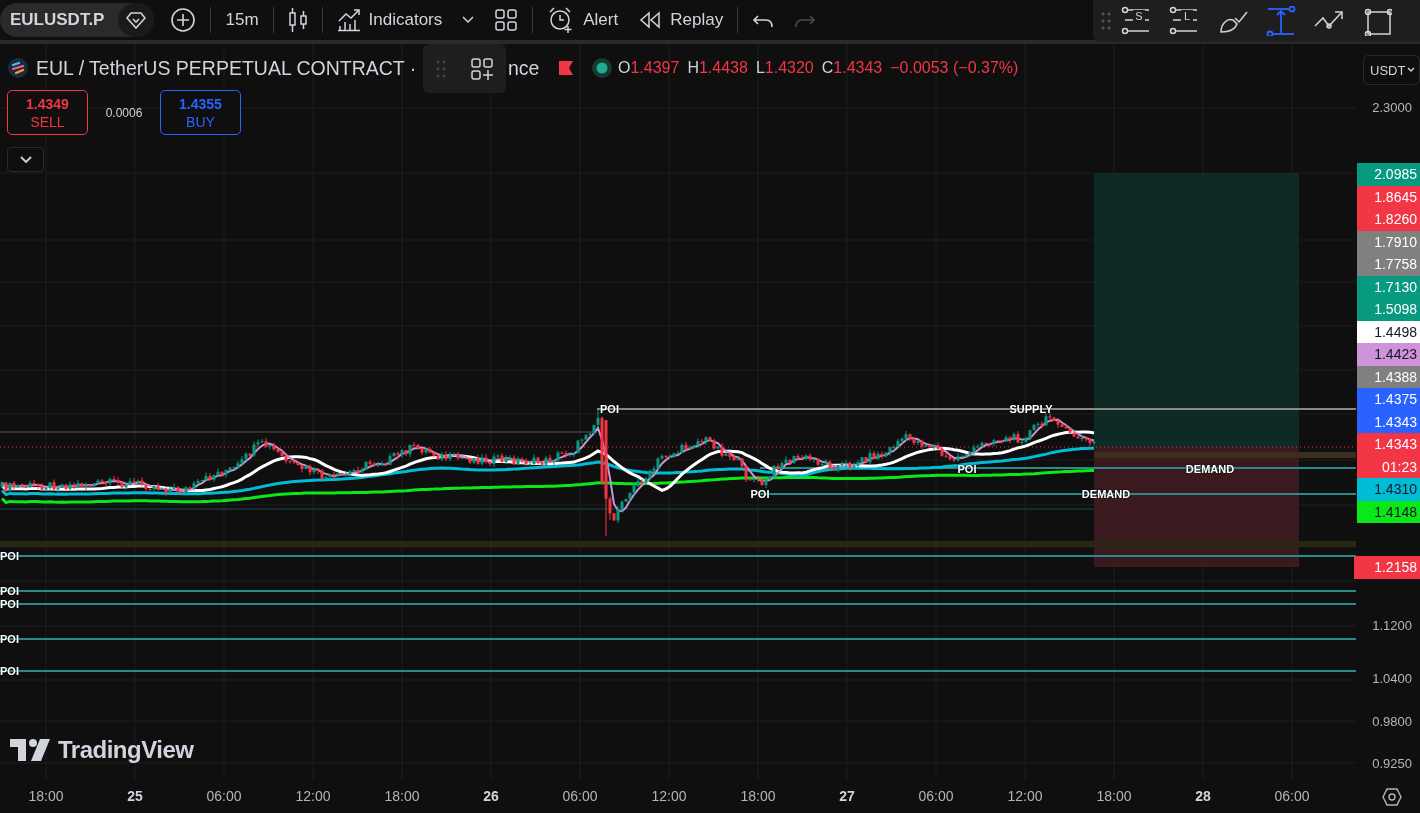  Describe the element at coordinates (524, 68) in the screenshot. I see `symbol-title: nce` at that location.